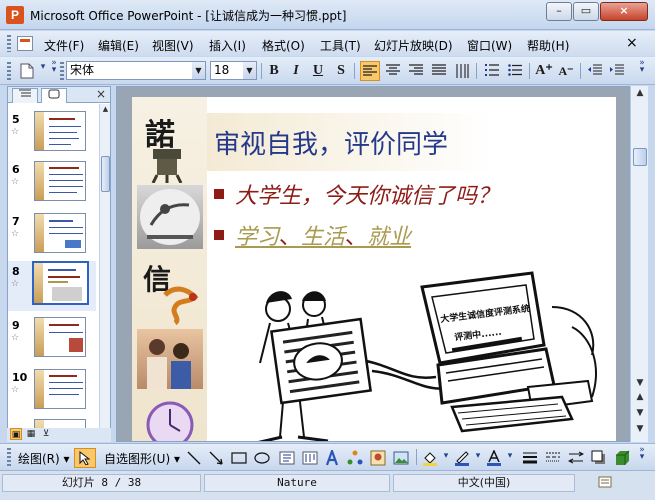  I want to click on insert-picture-icon, so click(401, 458).